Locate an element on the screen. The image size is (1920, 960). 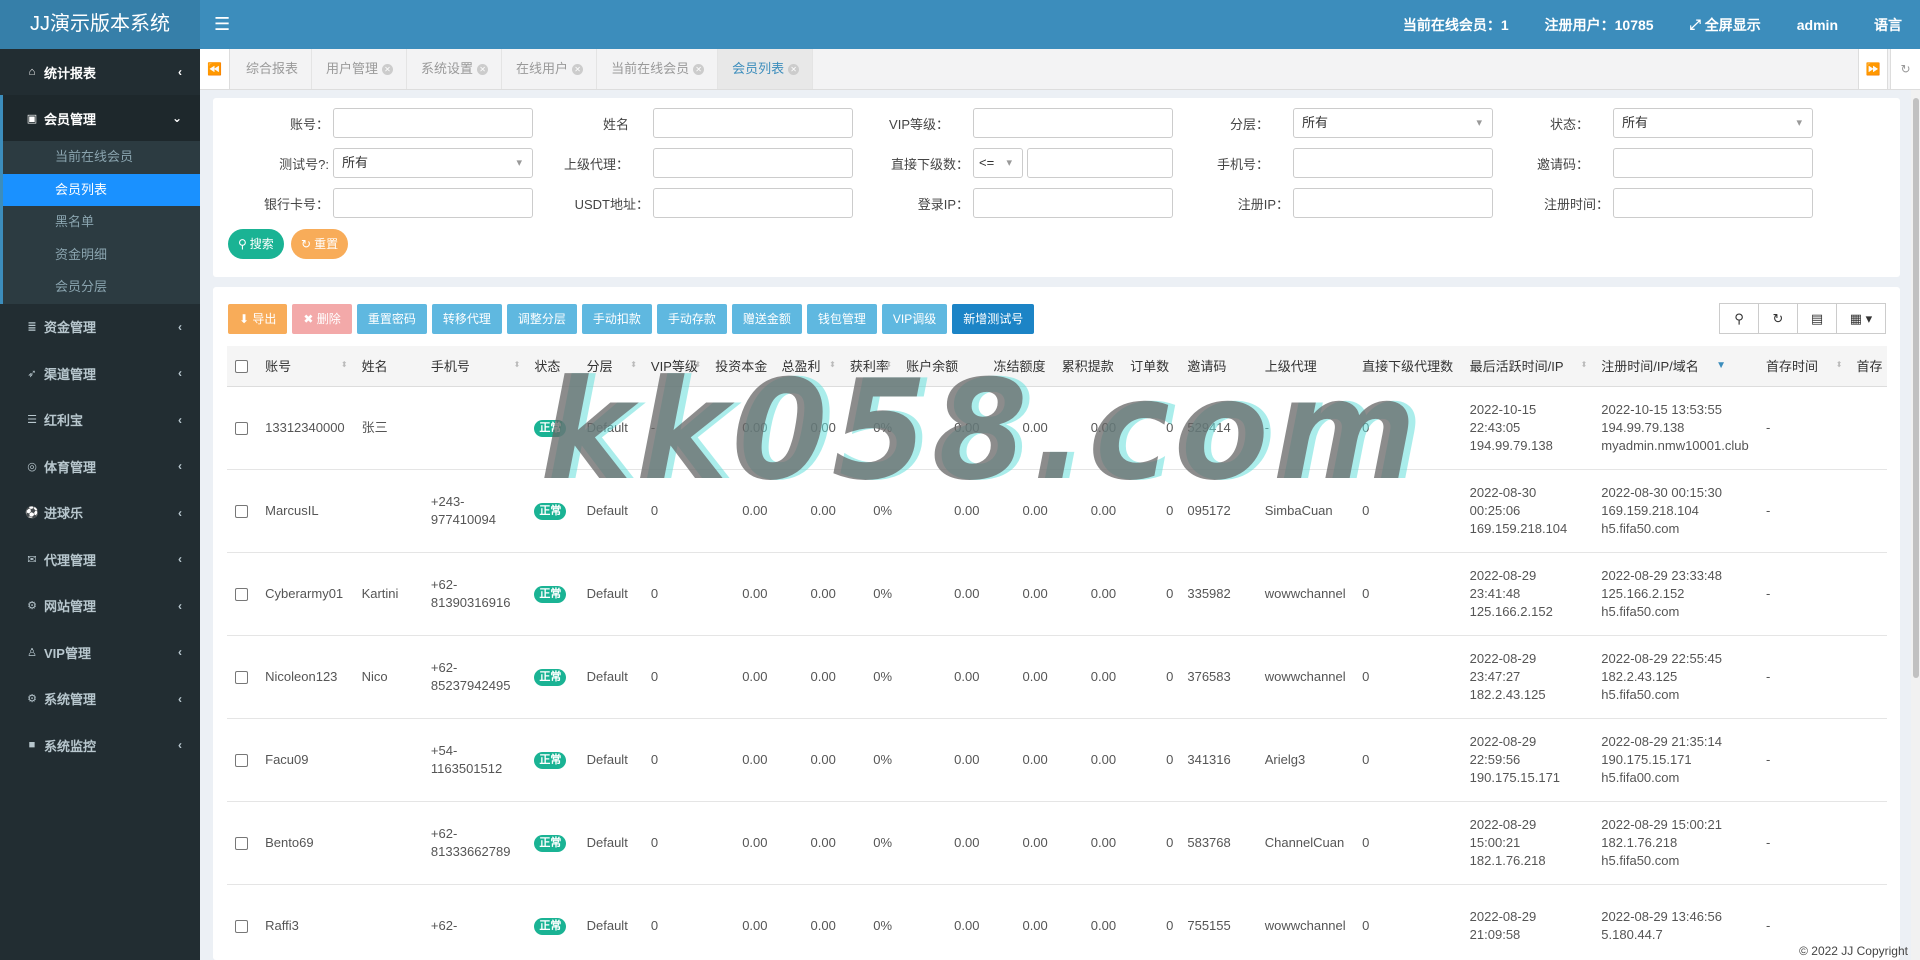
account-input is located at coordinates (433, 123).